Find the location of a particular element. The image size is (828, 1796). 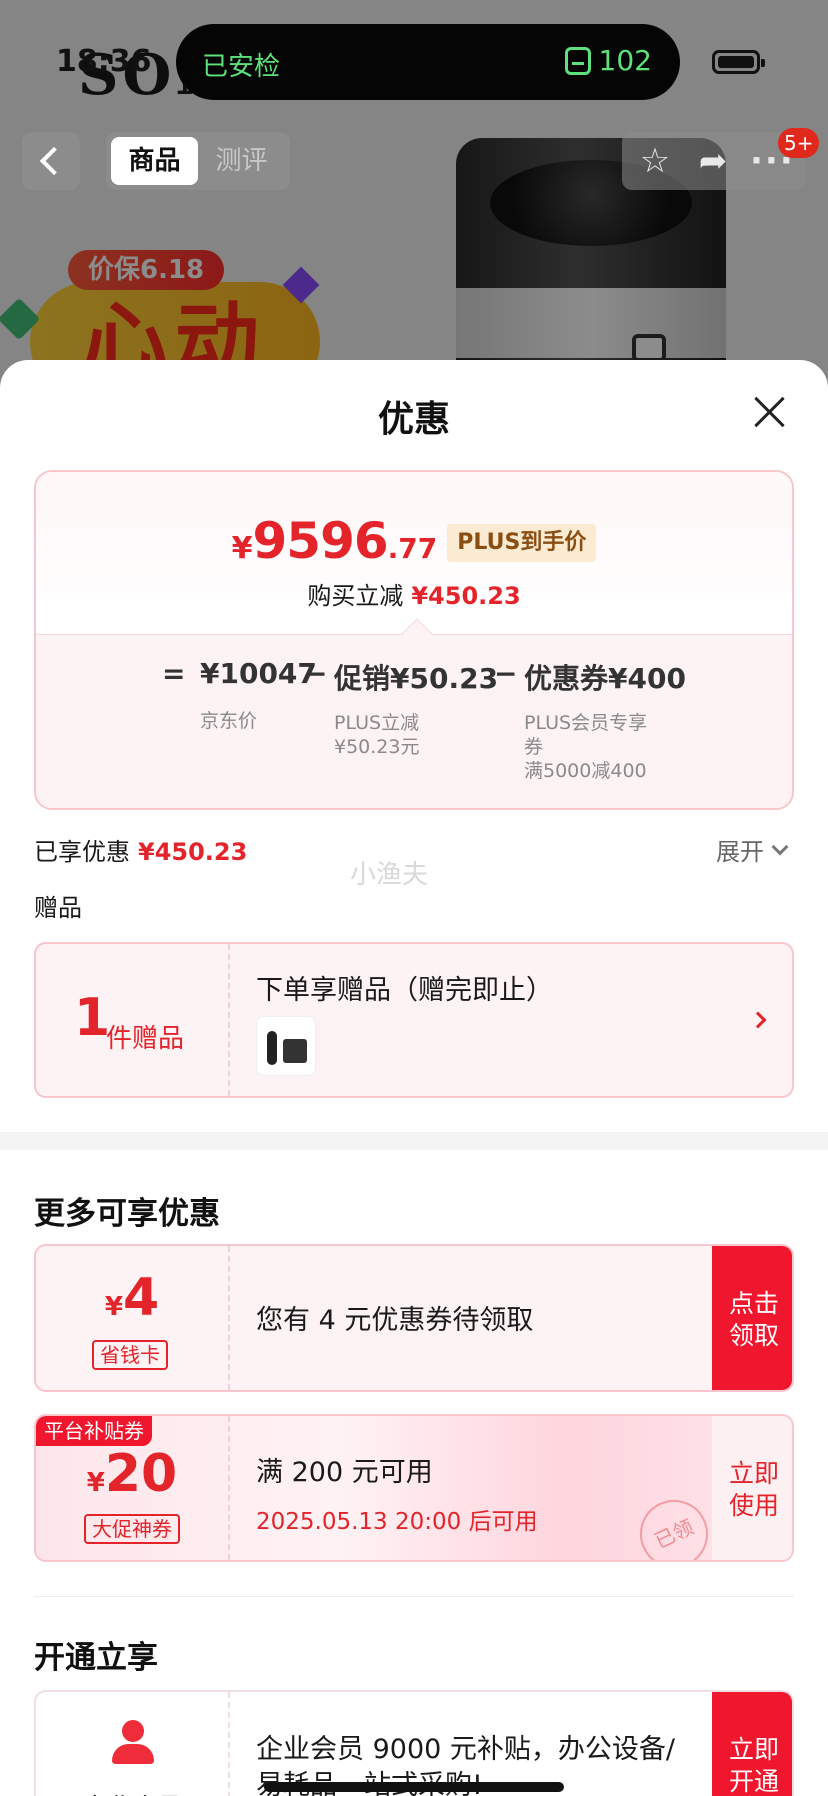

enterprise-label: 企业会员 is located at coordinates (132, 1792).